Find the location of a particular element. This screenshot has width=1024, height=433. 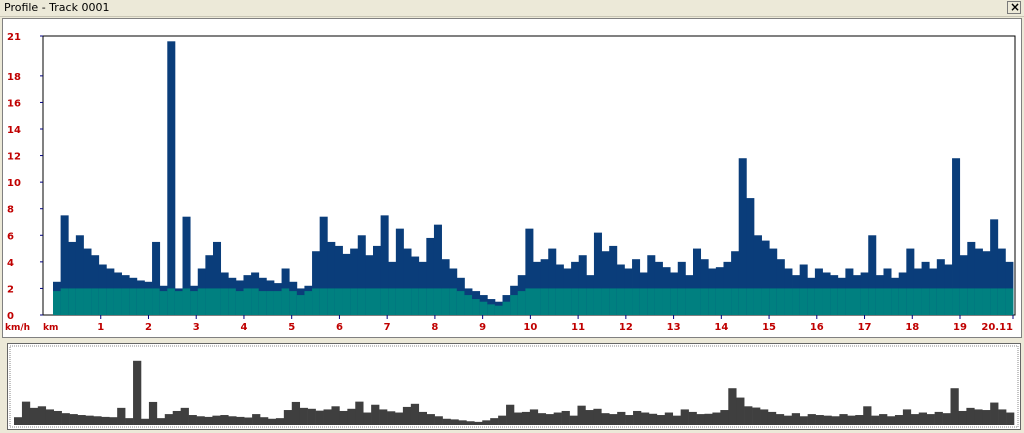

y-tick-label: 0 is located at coordinates (10, 316).